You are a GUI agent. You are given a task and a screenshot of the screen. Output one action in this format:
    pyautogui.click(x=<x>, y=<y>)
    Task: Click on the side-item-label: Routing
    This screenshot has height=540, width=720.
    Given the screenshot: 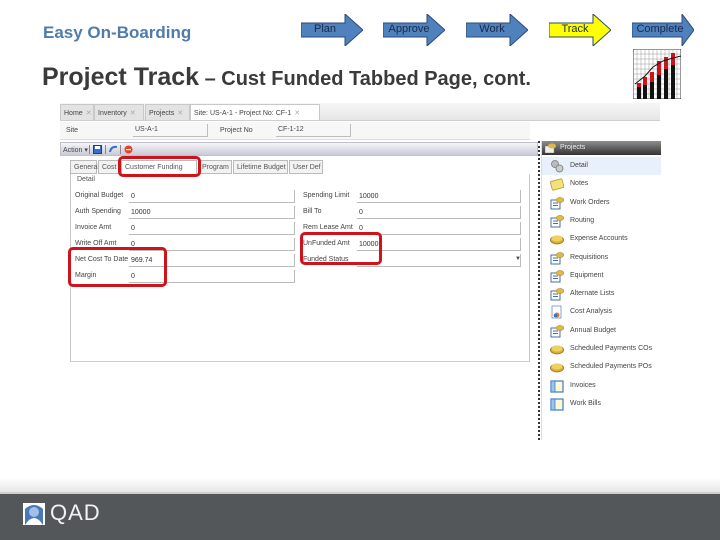 What is the action you would take?
    pyautogui.click(x=582, y=220)
    